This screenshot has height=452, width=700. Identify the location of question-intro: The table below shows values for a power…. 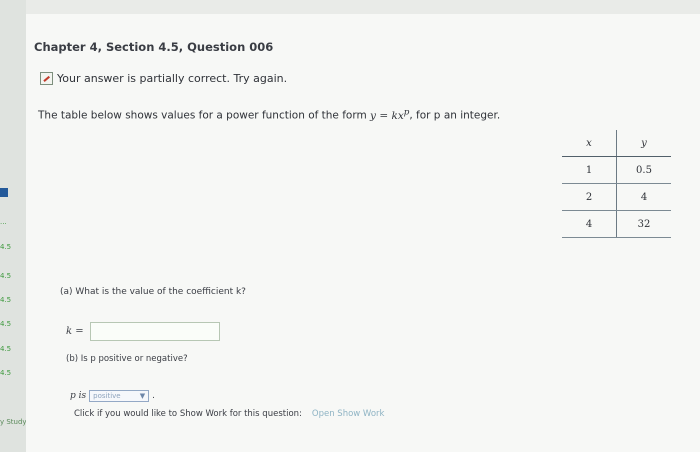
(269, 114).